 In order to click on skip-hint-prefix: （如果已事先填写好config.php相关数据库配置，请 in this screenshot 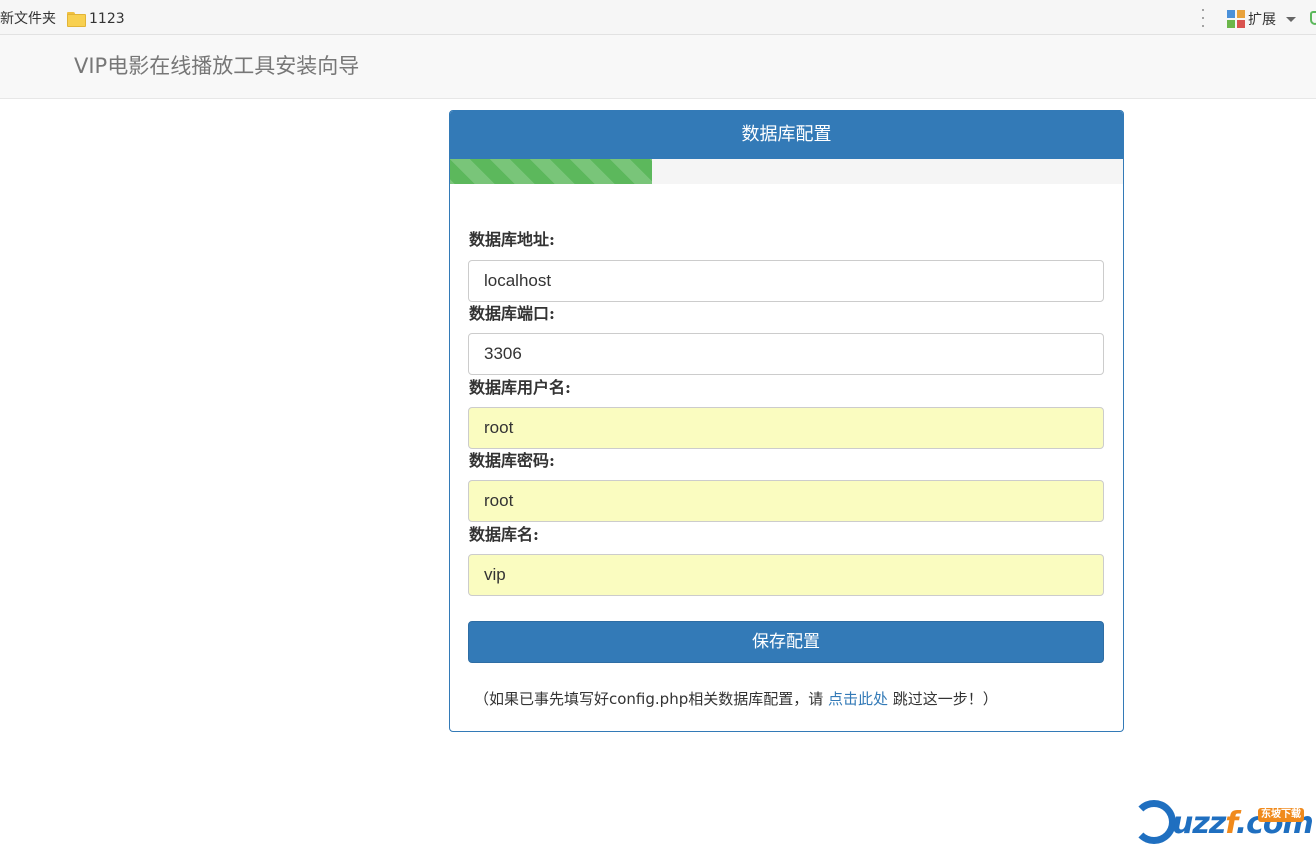, I will do `click(651, 699)`.